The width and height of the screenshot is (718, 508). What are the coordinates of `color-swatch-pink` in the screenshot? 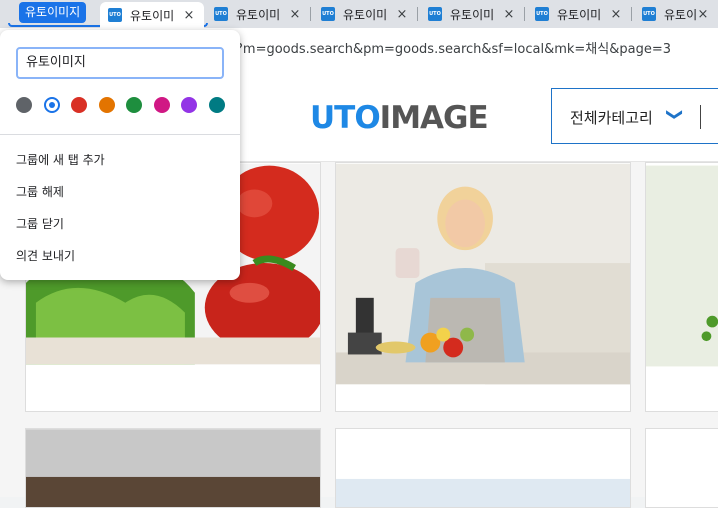 It's located at (161, 105).